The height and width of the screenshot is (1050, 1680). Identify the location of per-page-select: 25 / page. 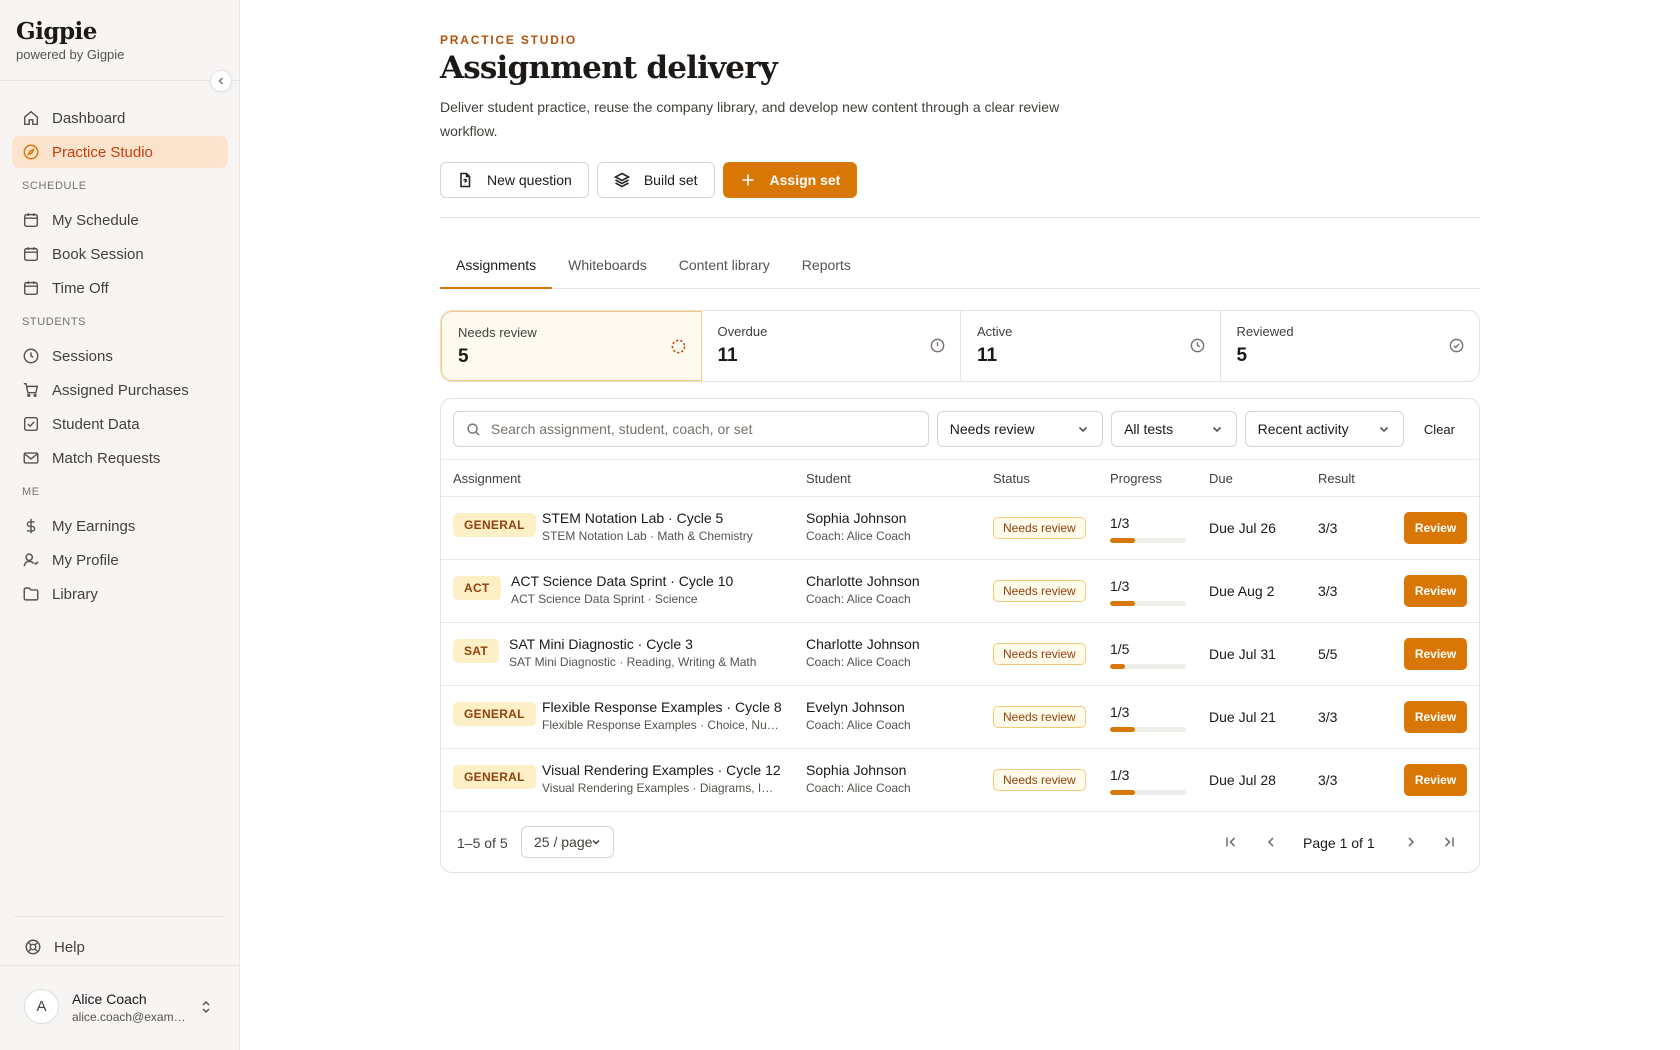
(567, 842).